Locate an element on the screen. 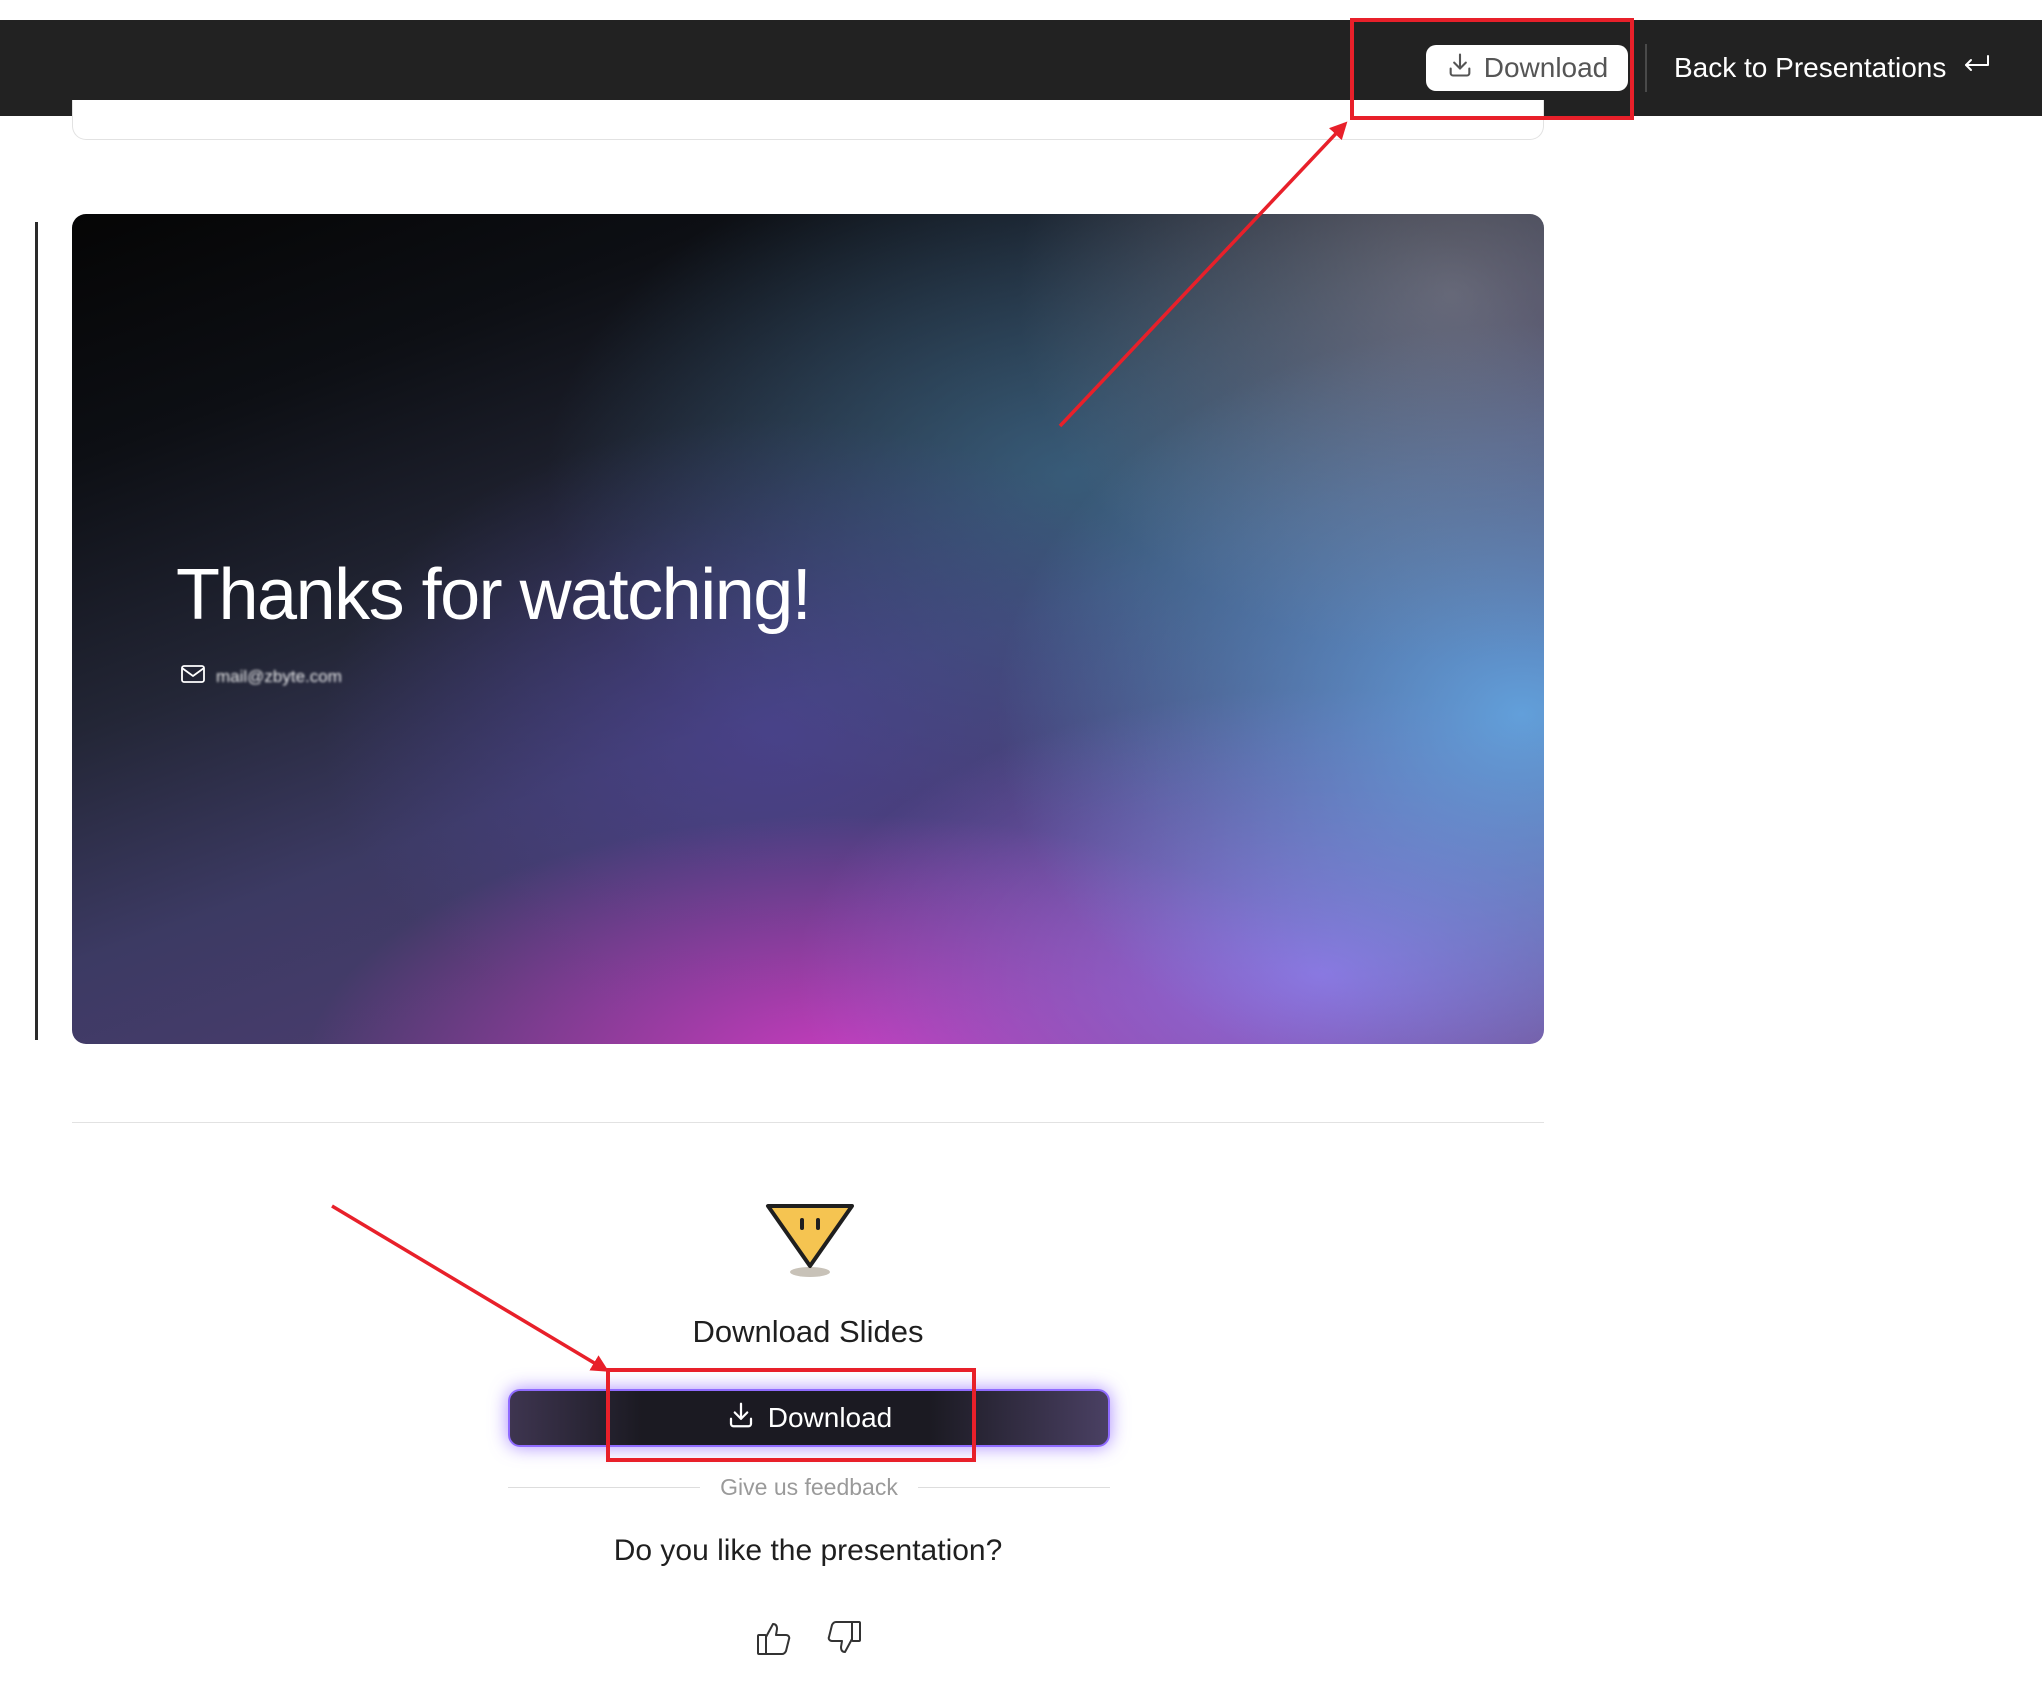  back-label: Back to Presentations is located at coordinates (1810, 67).